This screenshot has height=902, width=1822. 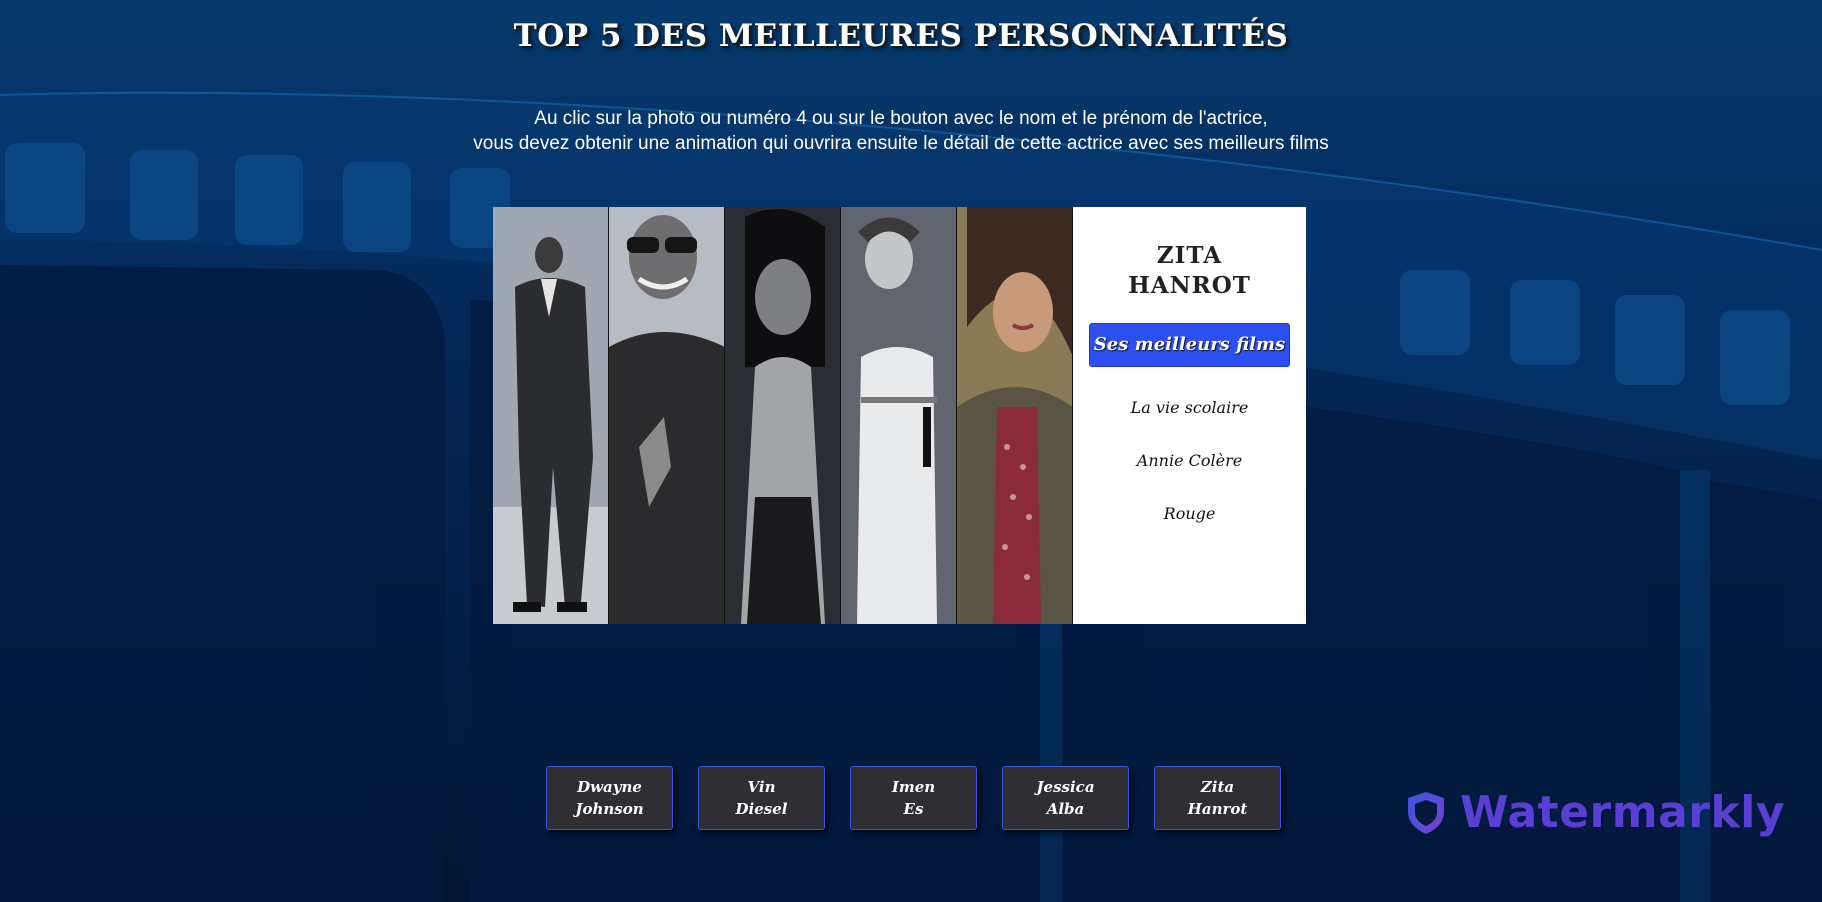 I want to click on page-title: TOP 5 DES MEILLEURES PERSONNALITÉS, so click(x=901, y=36).